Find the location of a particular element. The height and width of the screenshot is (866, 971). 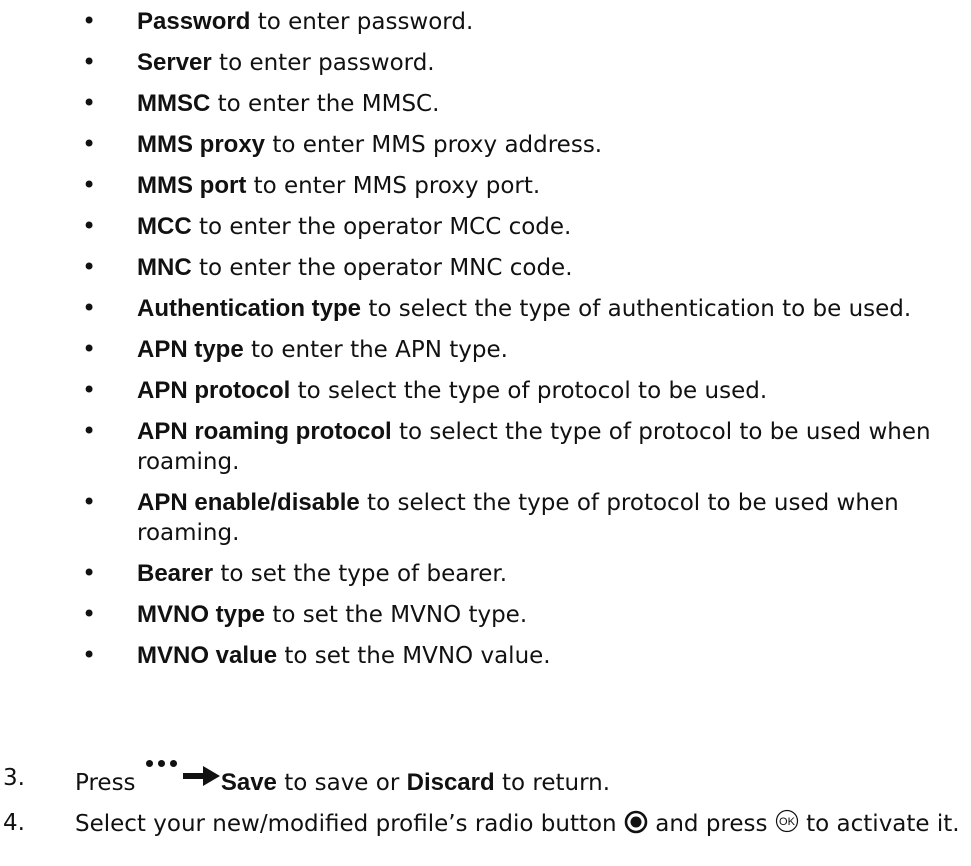

step-text: and press is located at coordinates (711, 824).